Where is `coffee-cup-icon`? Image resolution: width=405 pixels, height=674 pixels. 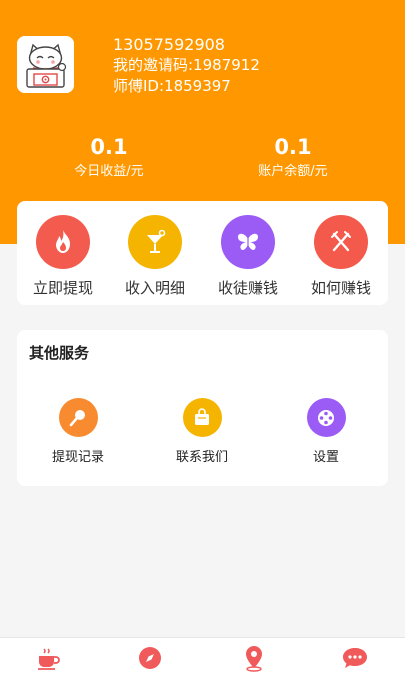
coffee-cup-icon is located at coordinates (49, 659).